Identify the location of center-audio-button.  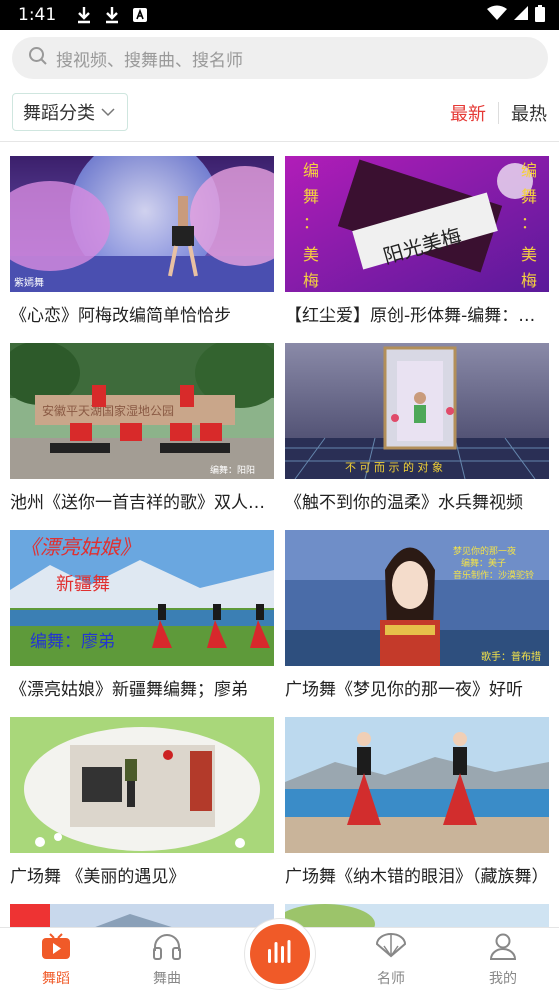
(280, 954).